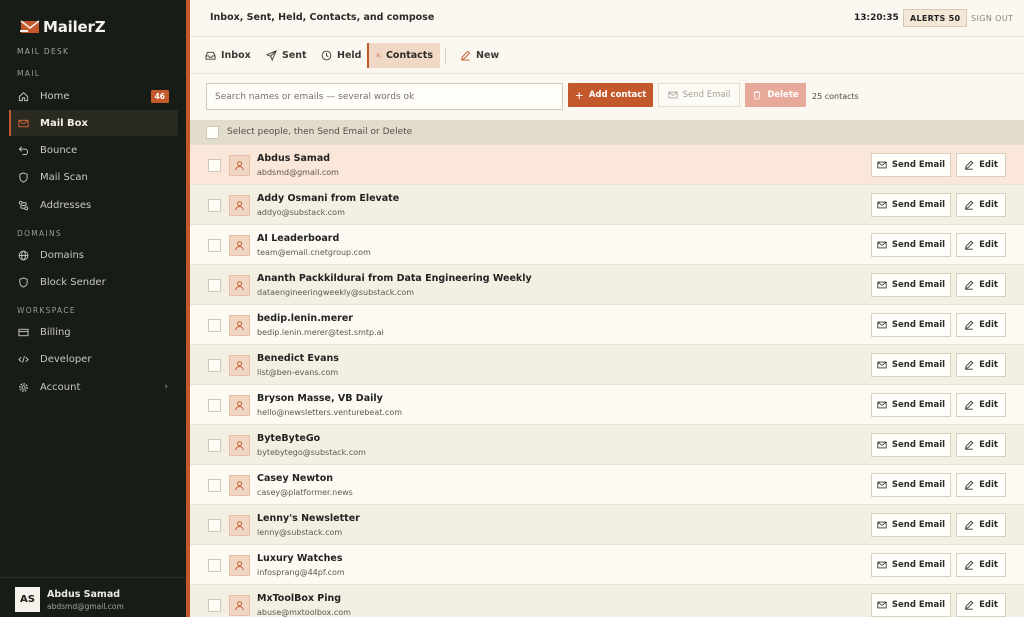  Describe the element at coordinates (166, 387) in the screenshot. I see `chevron-right-icon: ›` at that location.